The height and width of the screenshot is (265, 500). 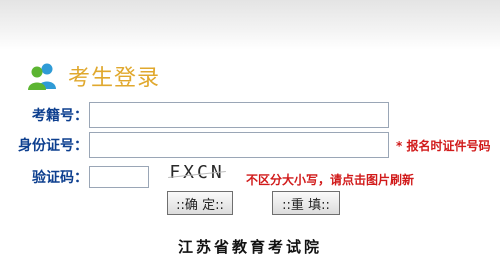 I want to click on verify-code-input, so click(x=119, y=177).